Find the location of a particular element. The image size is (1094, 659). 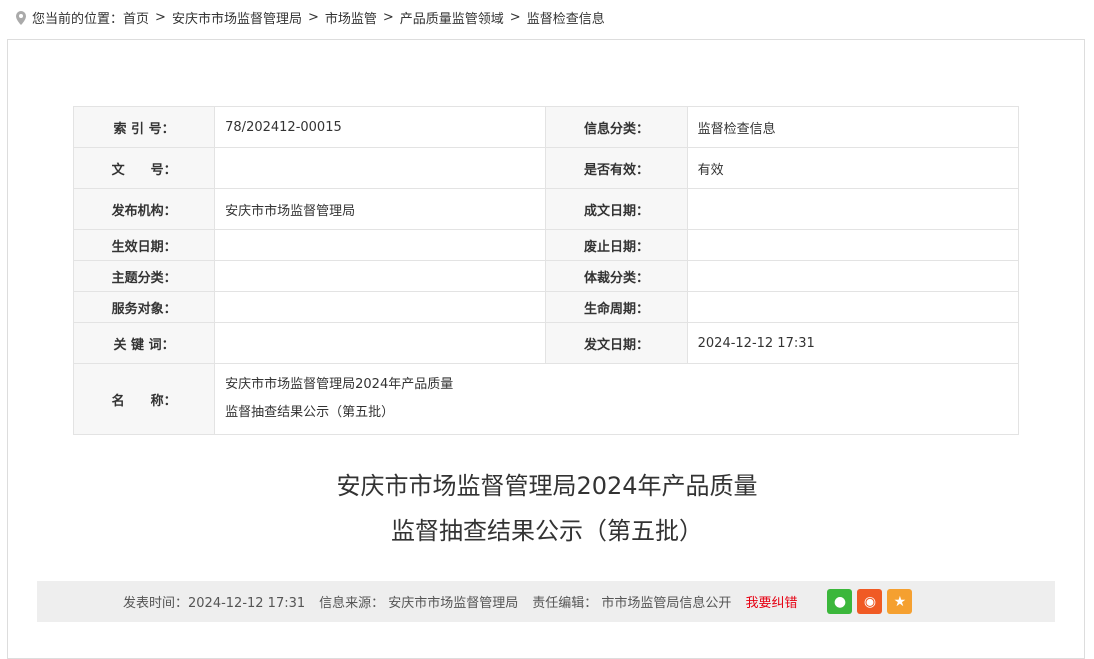

publish-time: 发表时间：2024-12-12 17:31 is located at coordinates (214, 603).